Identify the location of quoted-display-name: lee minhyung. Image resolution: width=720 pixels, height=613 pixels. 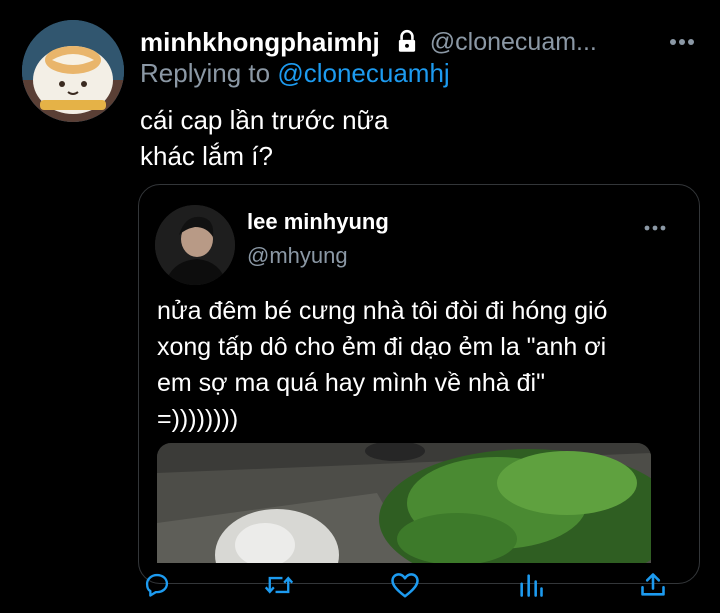
(318, 222).